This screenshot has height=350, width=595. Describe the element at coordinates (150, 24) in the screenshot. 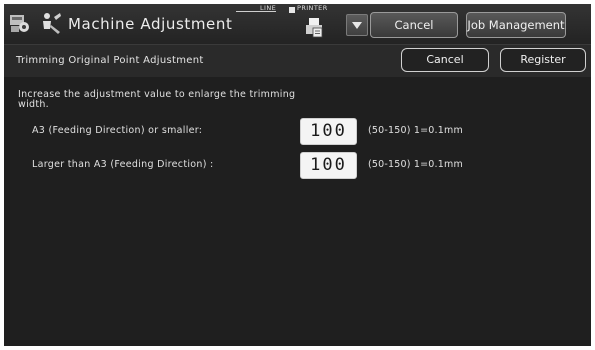

I see `page-title: Machine Adjustment` at that location.